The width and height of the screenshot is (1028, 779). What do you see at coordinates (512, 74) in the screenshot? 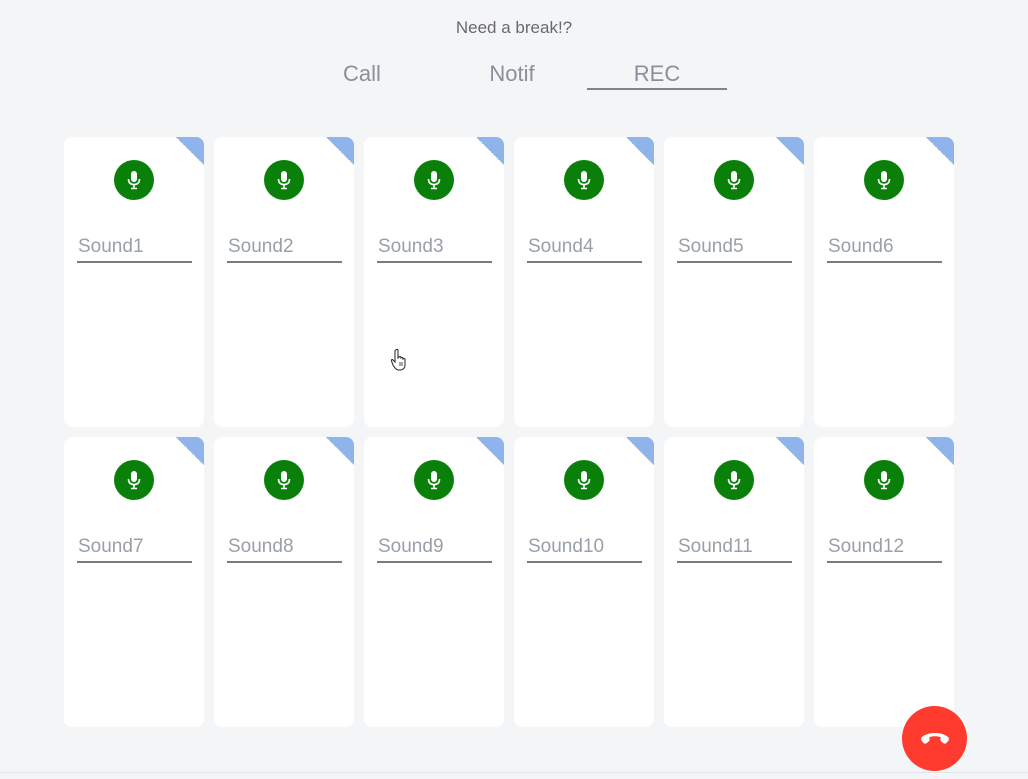
I see `tab-notif: Notif` at bounding box center [512, 74].